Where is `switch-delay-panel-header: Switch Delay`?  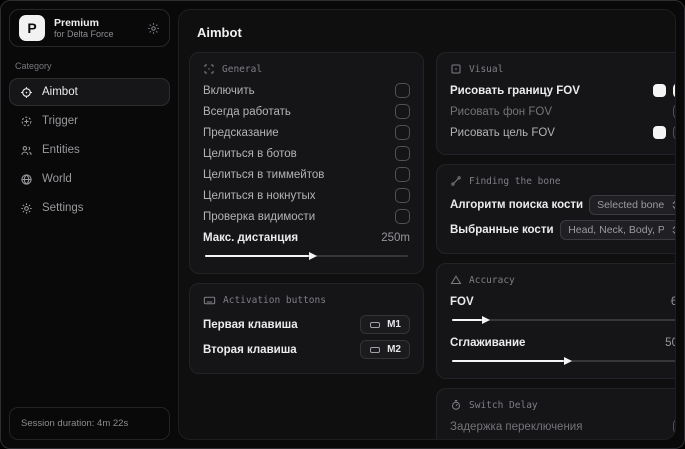
switch-delay-panel-header: Switch Delay is located at coordinates (562, 405).